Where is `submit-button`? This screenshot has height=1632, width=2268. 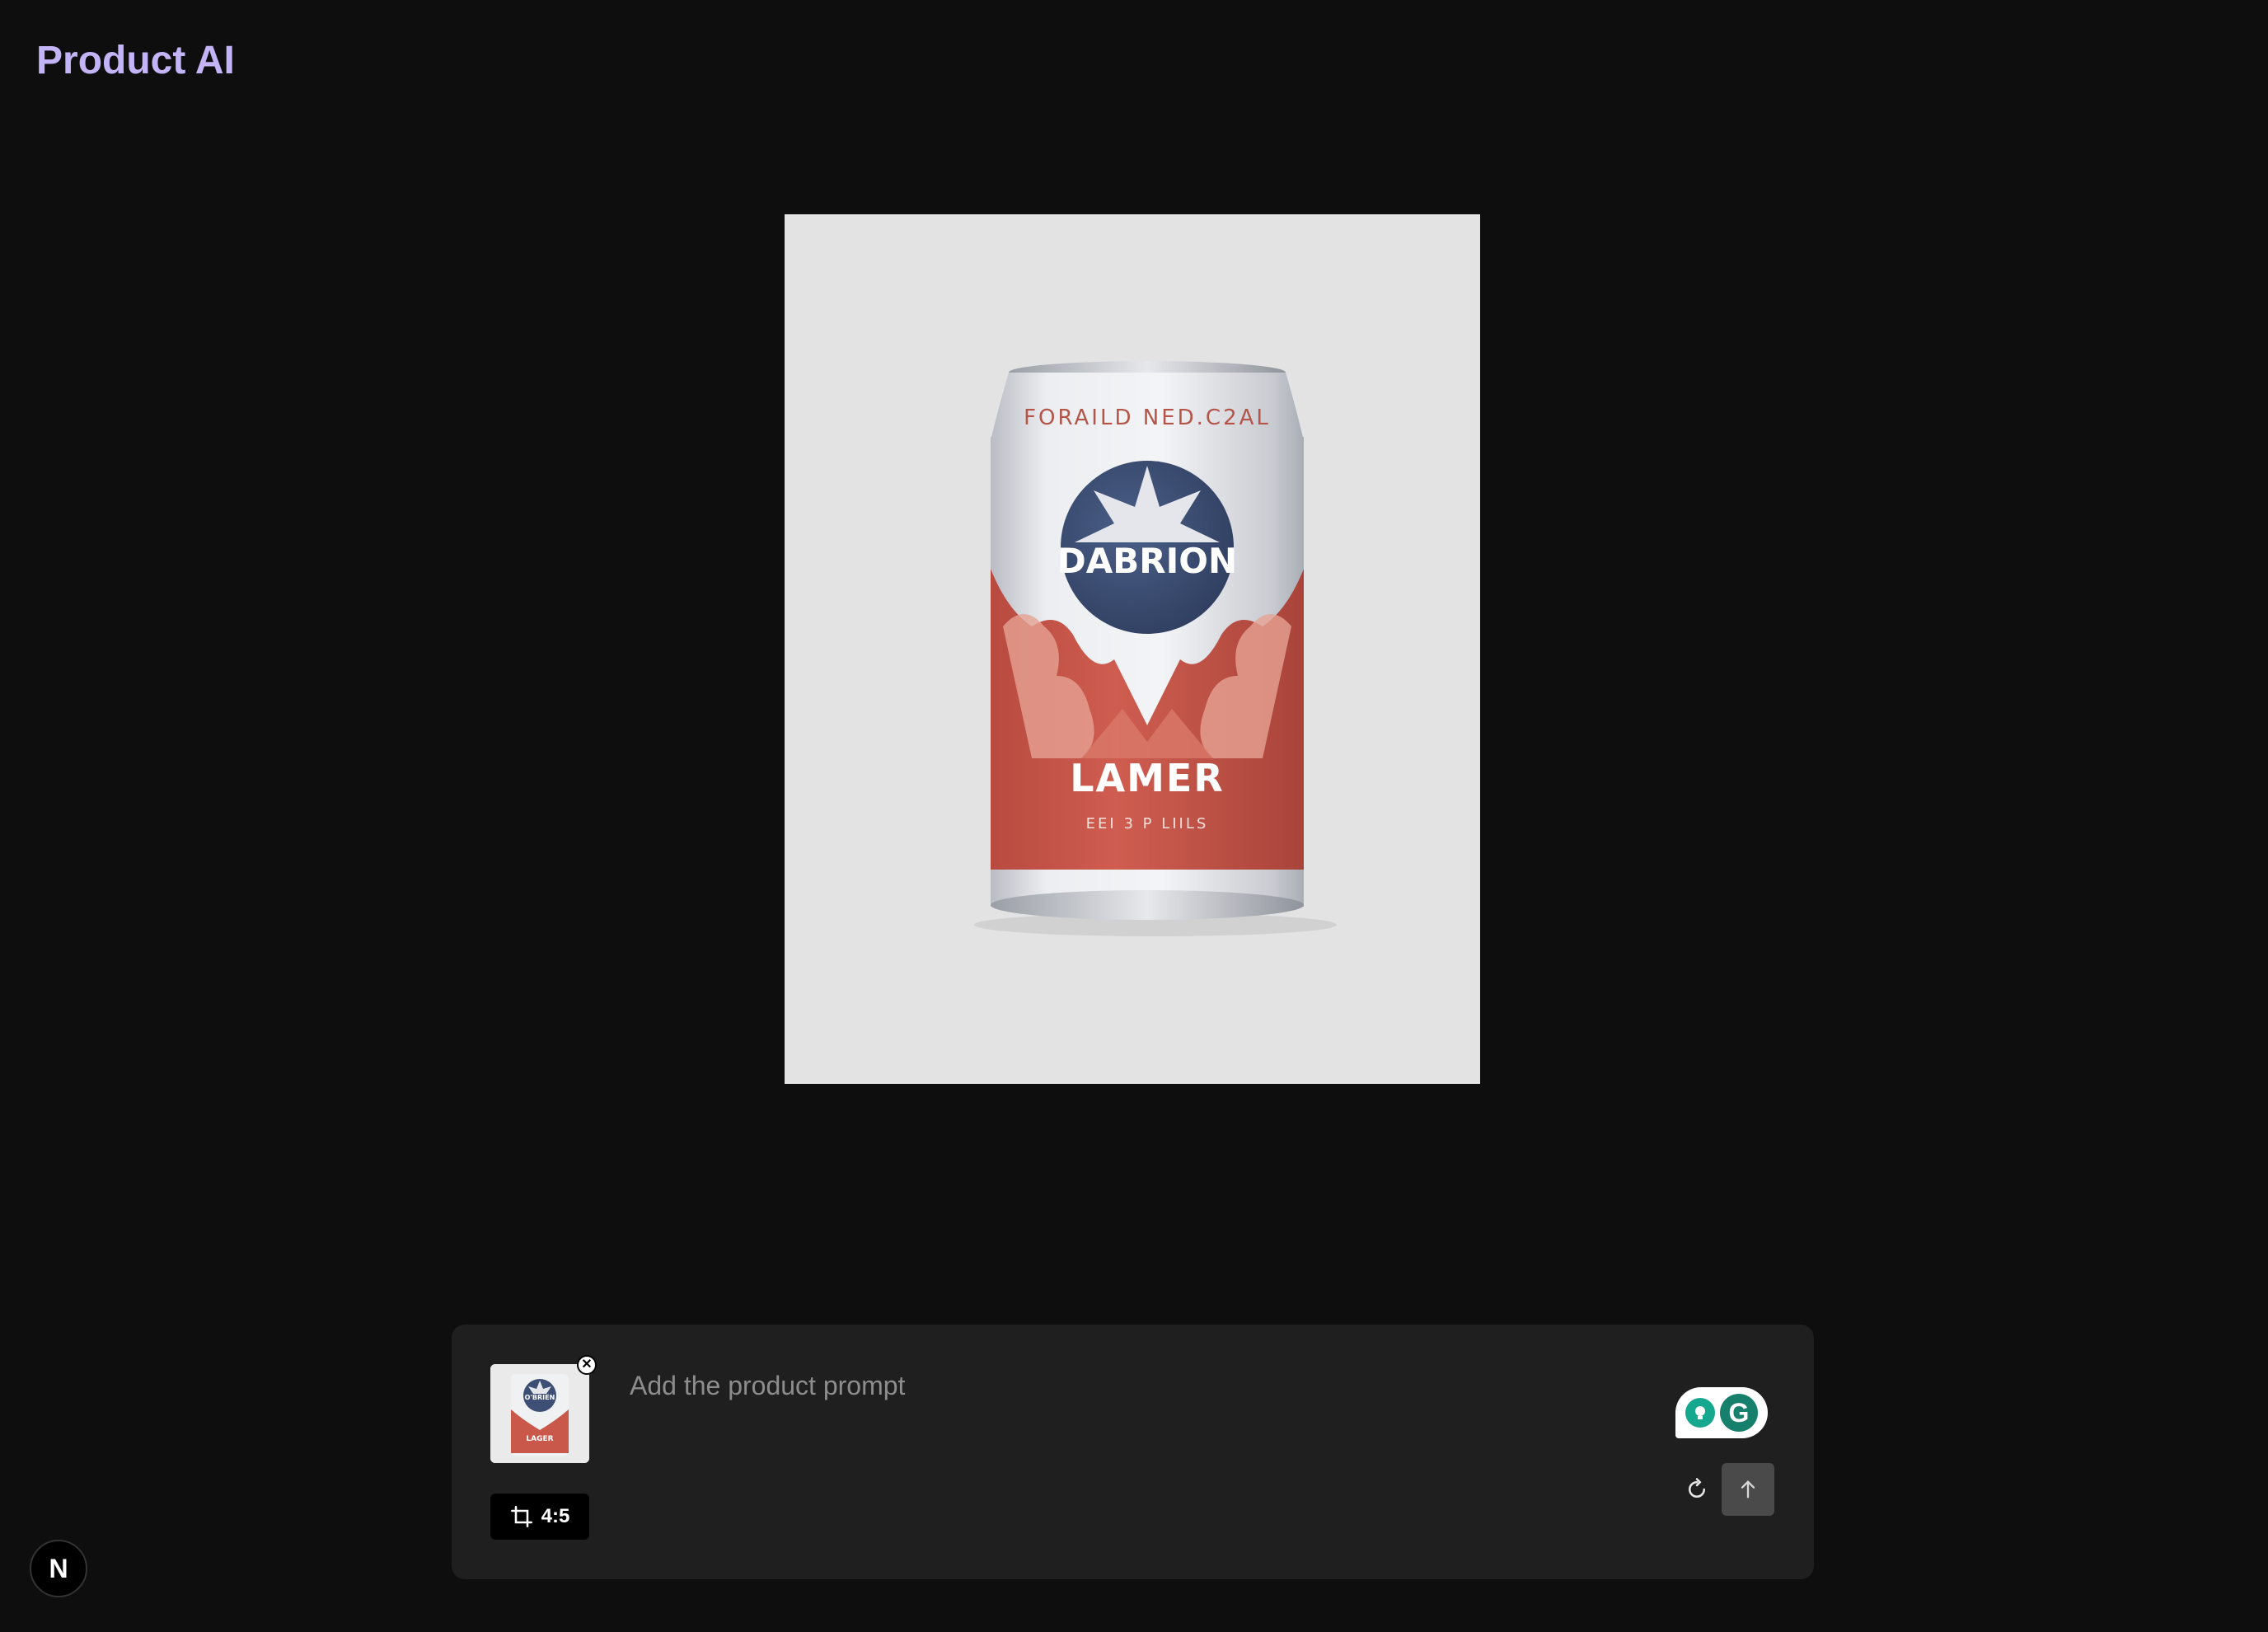 submit-button is located at coordinates (1748, 1489).